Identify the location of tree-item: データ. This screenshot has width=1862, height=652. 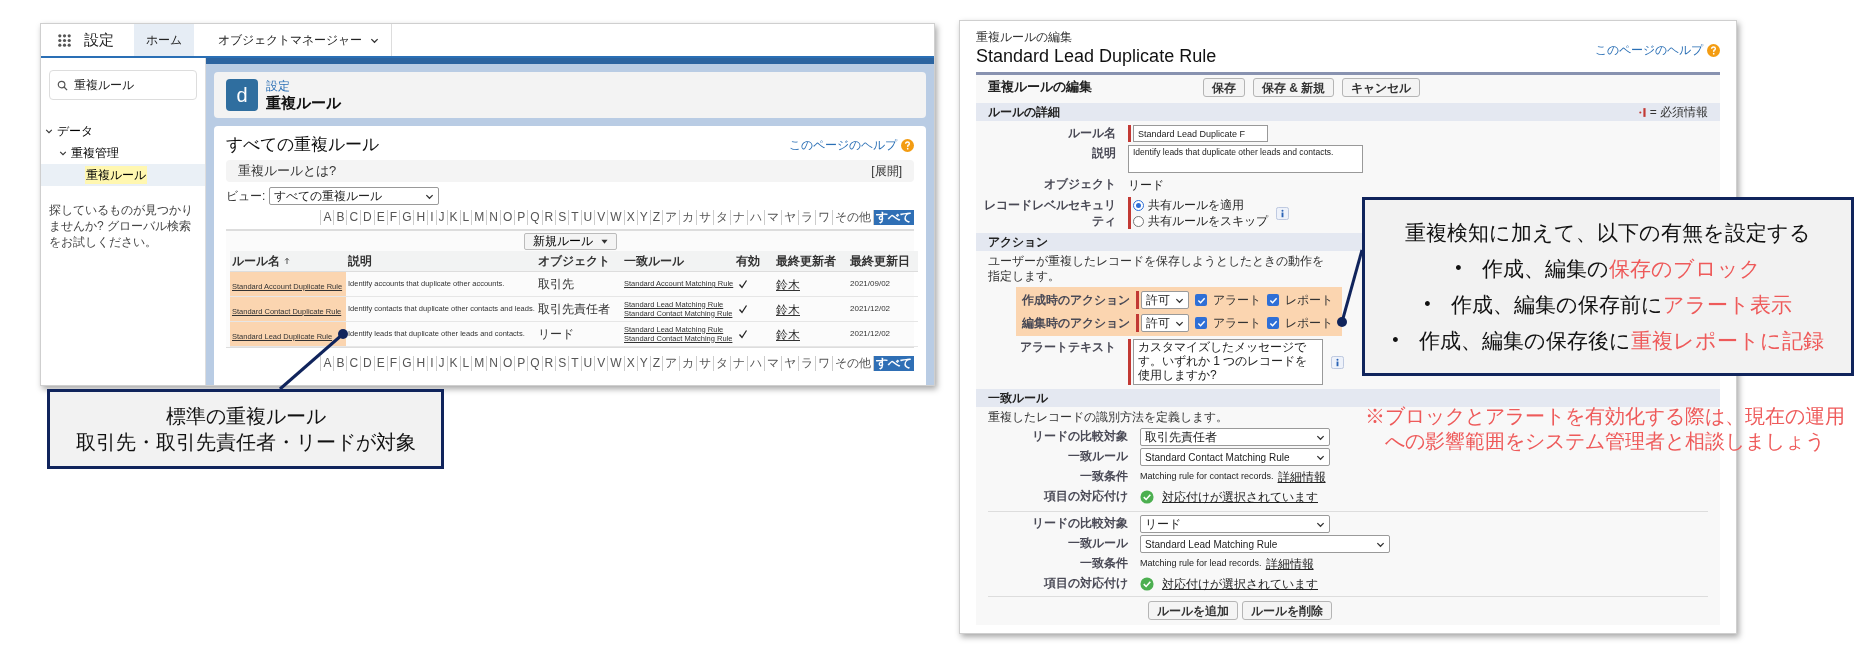
(123, 131).